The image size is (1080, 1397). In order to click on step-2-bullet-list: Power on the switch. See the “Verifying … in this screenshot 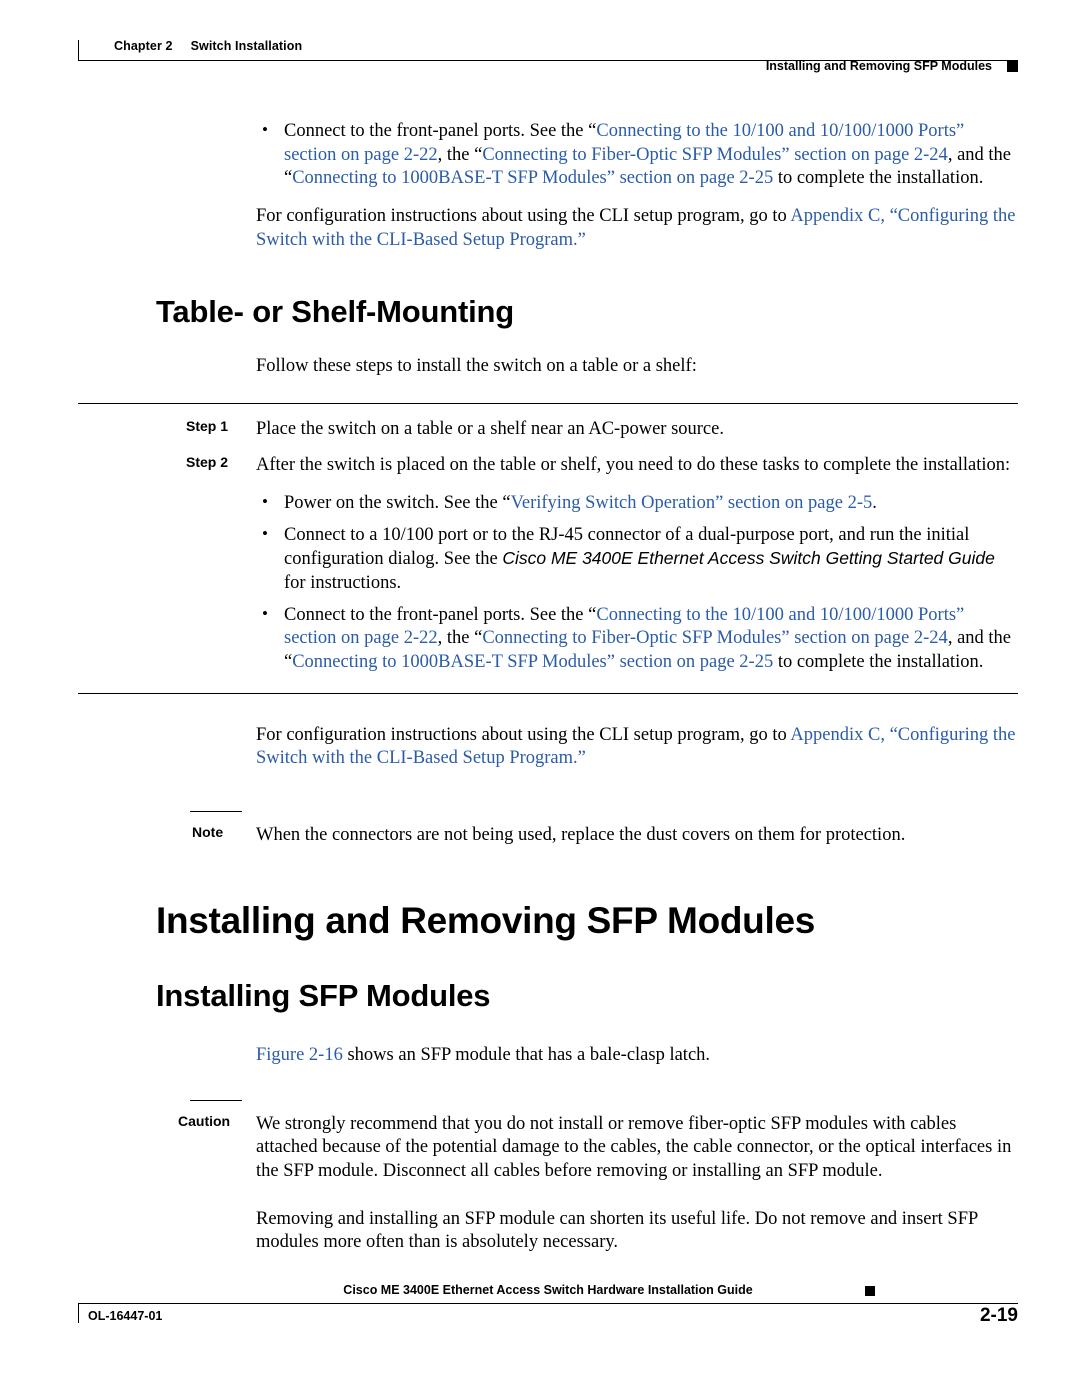, I will do `click(637, 583)`.